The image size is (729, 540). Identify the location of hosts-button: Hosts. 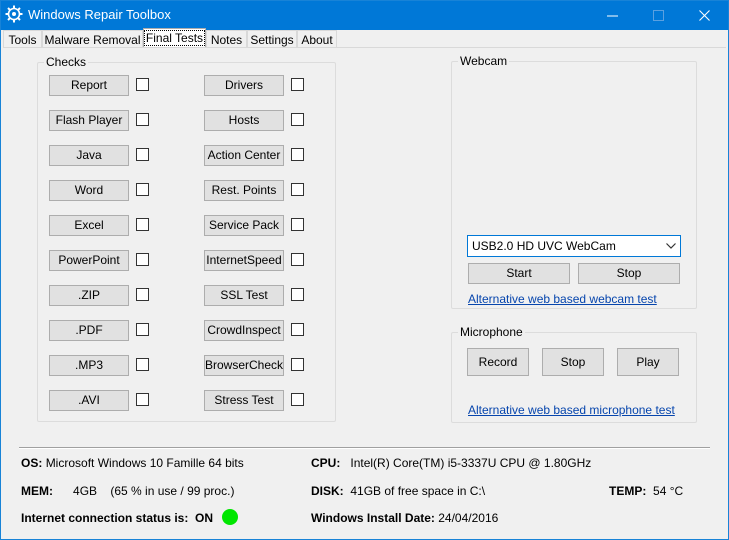
(244, 120).